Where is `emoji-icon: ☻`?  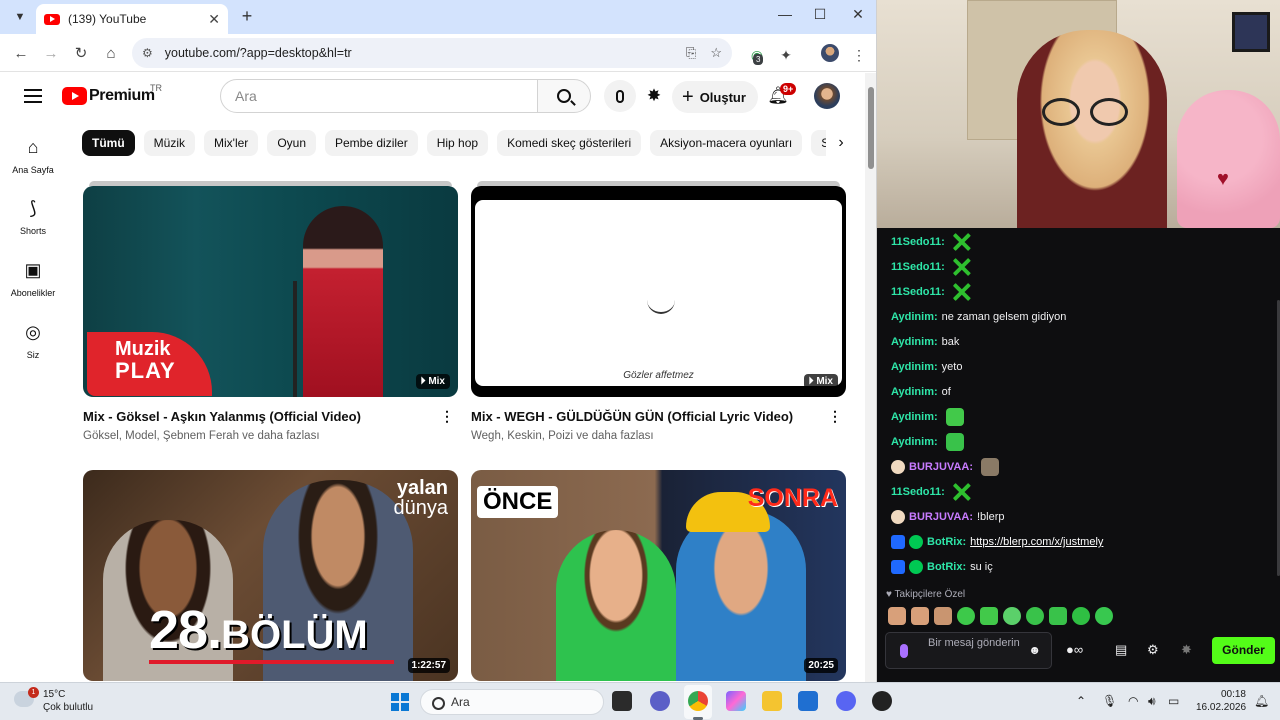 emoji-icon: ☻ is located at coordinates (1034, 650).